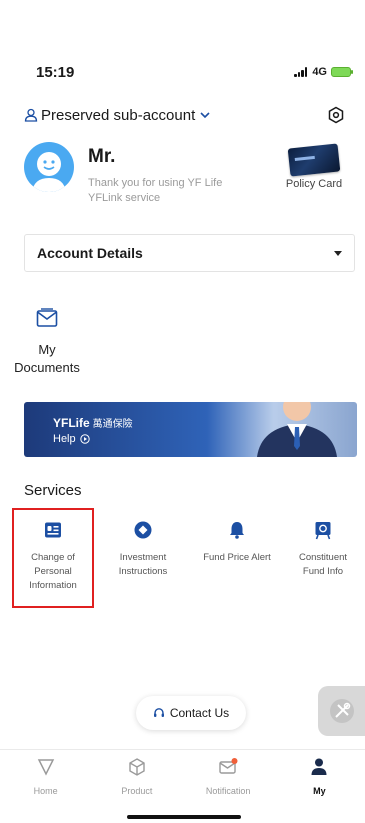 This screenshot has height=823, width=365. I want to click on service-label-line1: Investment, so click(143, 557).